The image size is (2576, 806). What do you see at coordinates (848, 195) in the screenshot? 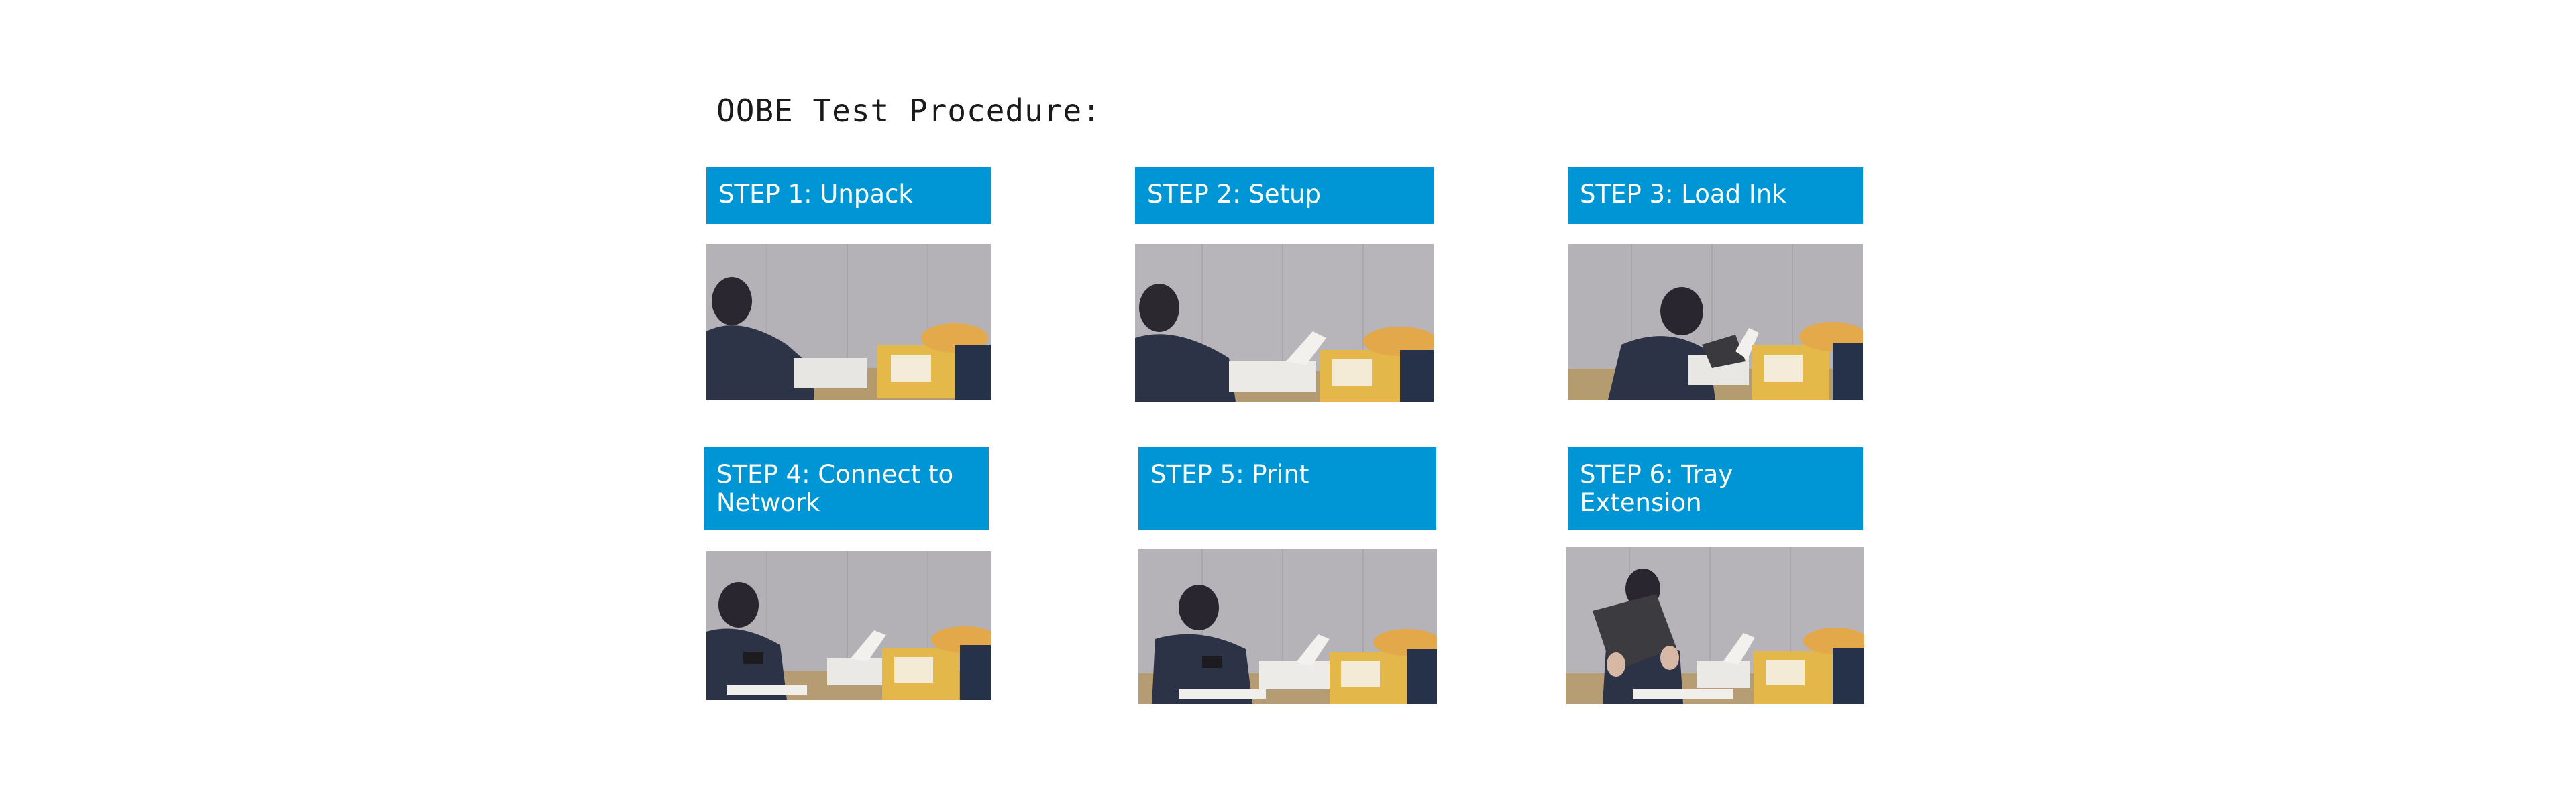
I see `step-1-header: STEP 1: Unpack` at bounding box center [848, 195].